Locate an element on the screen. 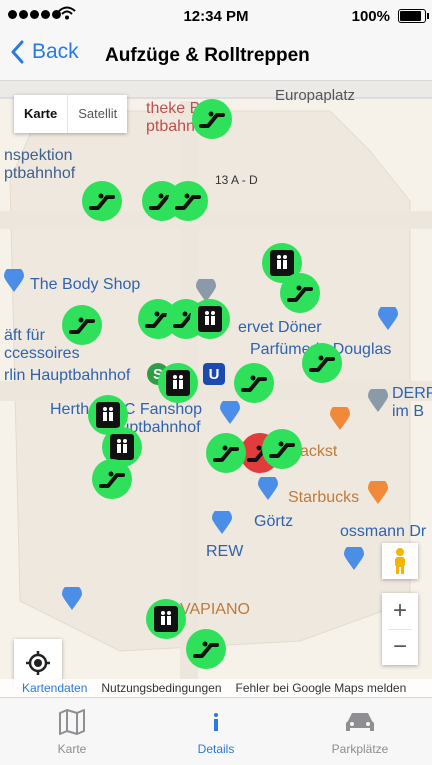 Image resolution: width=432 pixels, height=765 pixels. map-label-accessoires: ccessoires is located at coordinates (42, 353).